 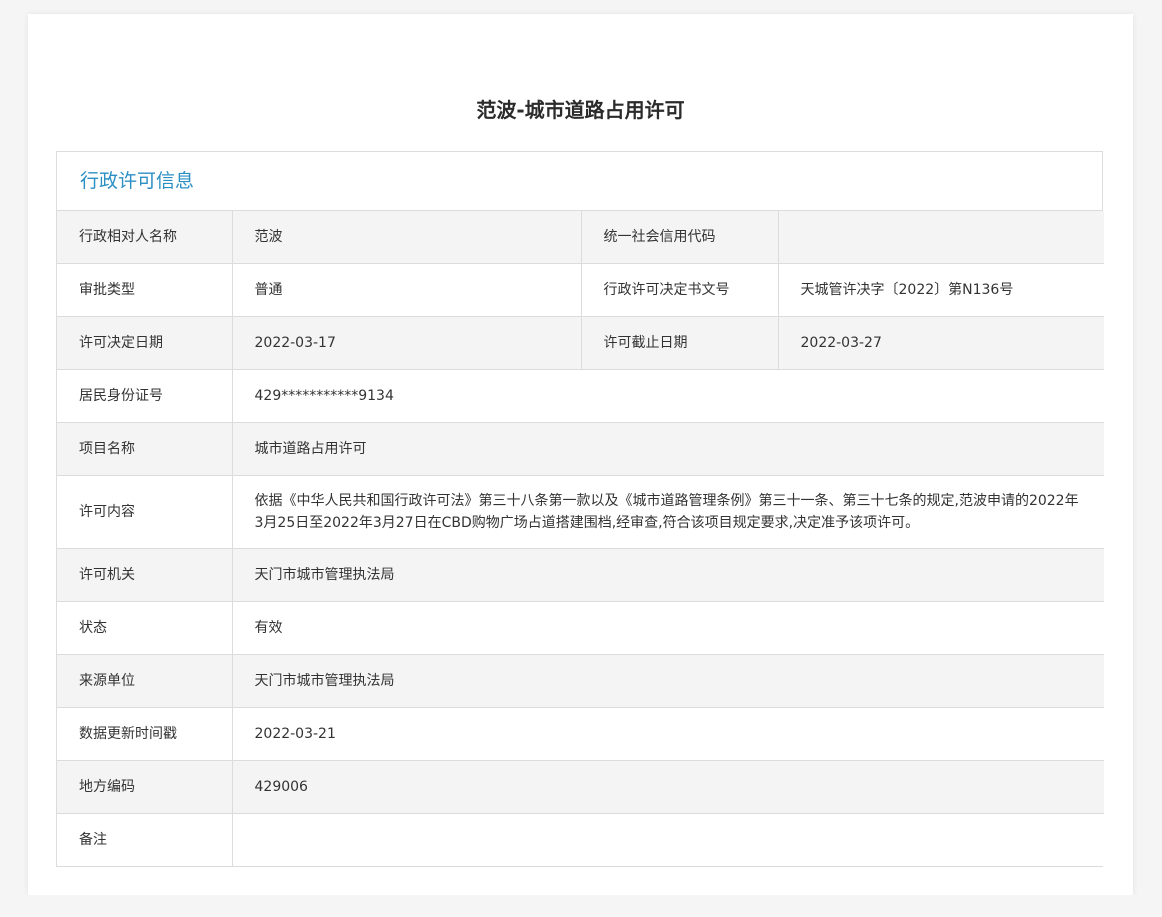 I want to click on field-value: 天城管许决字〔2022〕第N136号, so click(x=941, y=290).